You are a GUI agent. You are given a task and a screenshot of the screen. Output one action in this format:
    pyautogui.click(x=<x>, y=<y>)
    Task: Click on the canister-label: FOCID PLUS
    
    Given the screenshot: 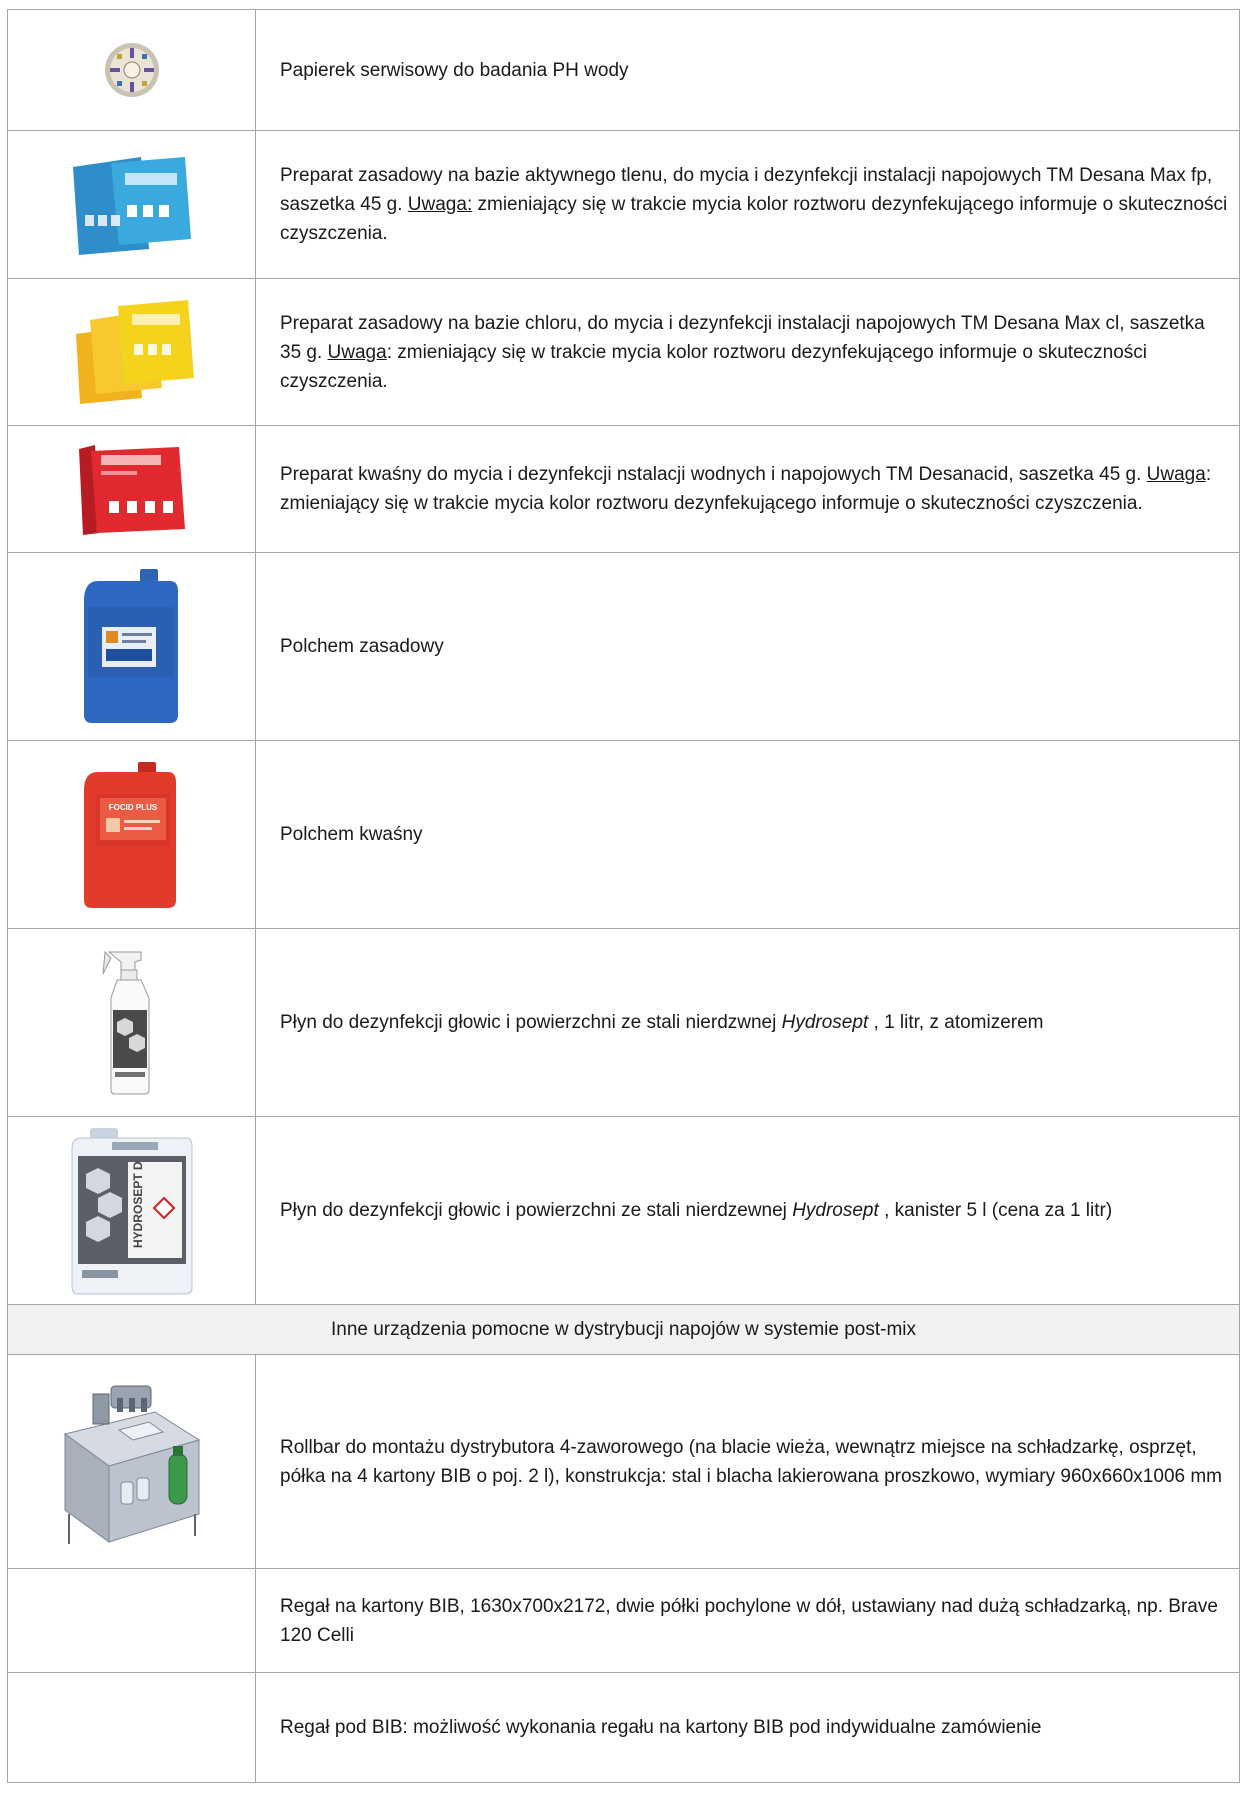 What is the action you would take?
    pyautogui.click(x=132, y=807)
    